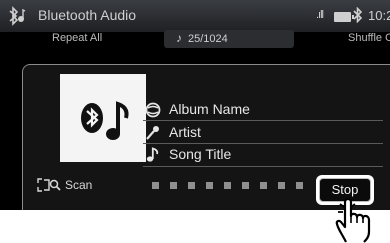 This screenshot has height=243, width=390. I want to click on scan-label: Scan, so click(79, 185).